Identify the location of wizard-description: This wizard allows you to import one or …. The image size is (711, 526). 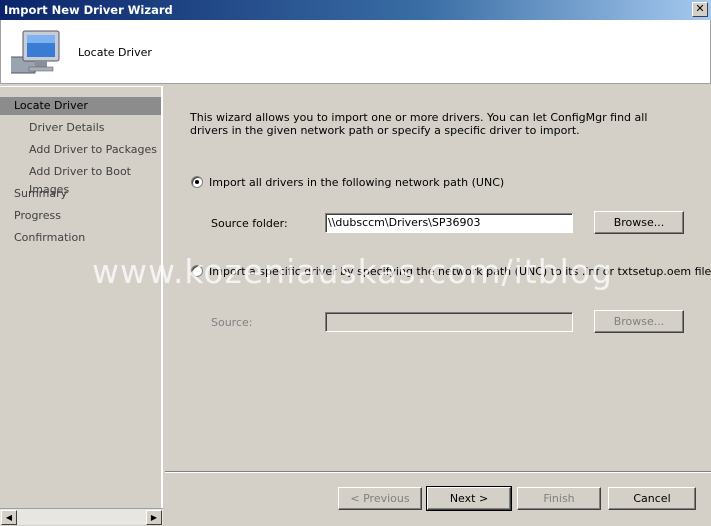
(419, 124).